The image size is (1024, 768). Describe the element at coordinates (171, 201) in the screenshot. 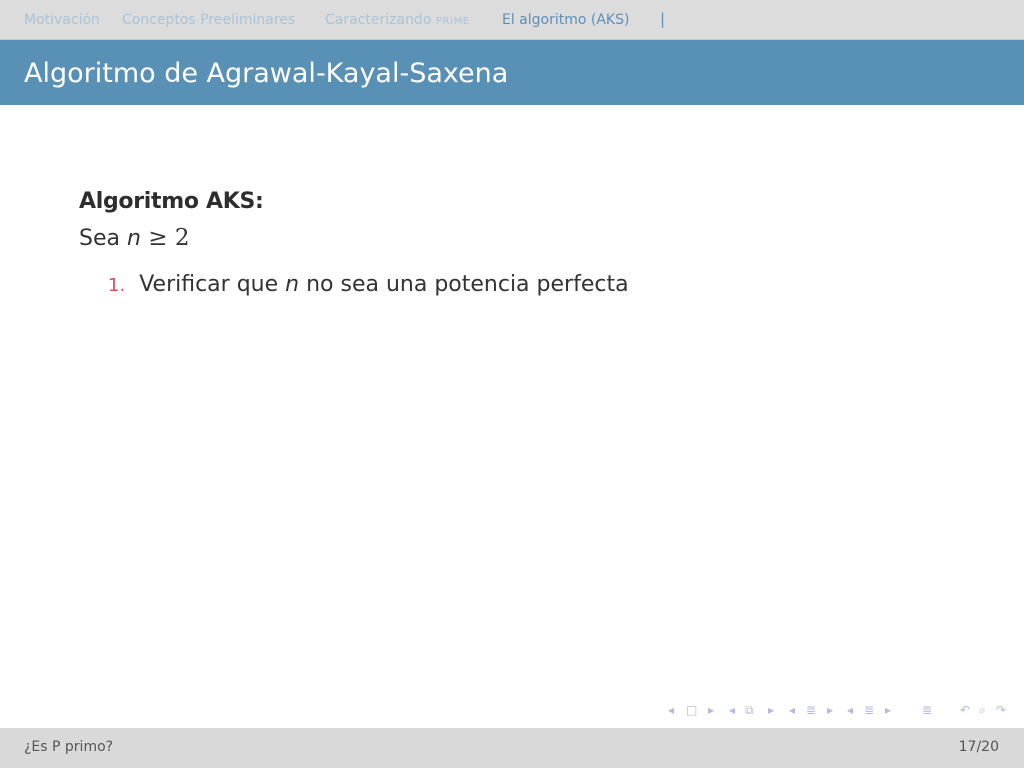

I see `block-title: Algoritmo AKS:` at that location.